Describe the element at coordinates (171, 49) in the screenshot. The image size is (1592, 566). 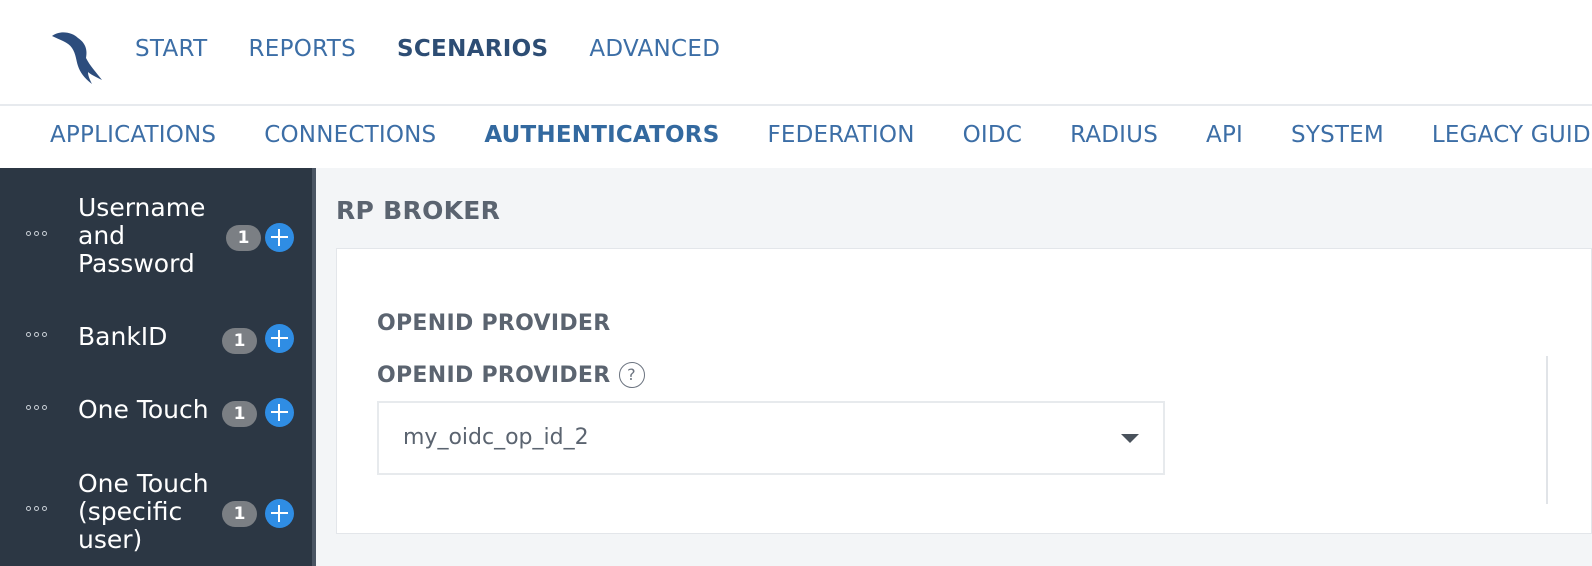
I see `nav-start: START` at that location.